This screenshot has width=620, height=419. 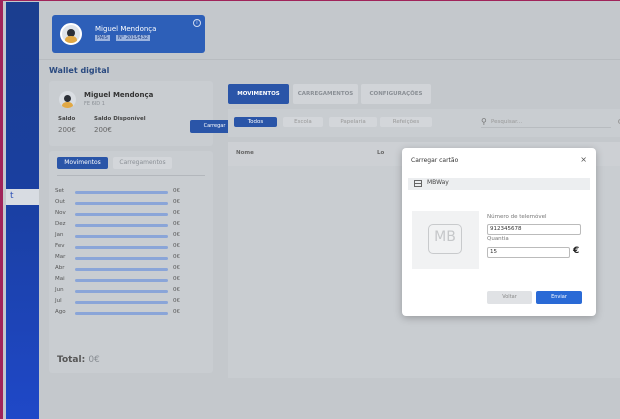 I want to click on search-icon: ⚲, so click(x=484, y=121).